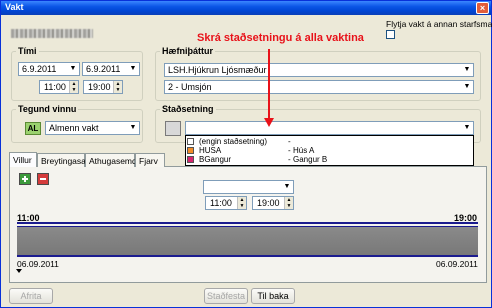 The width and height of the screenshot is (492, 308). I want to click on tab-villur: Villur, so click(23, 159).